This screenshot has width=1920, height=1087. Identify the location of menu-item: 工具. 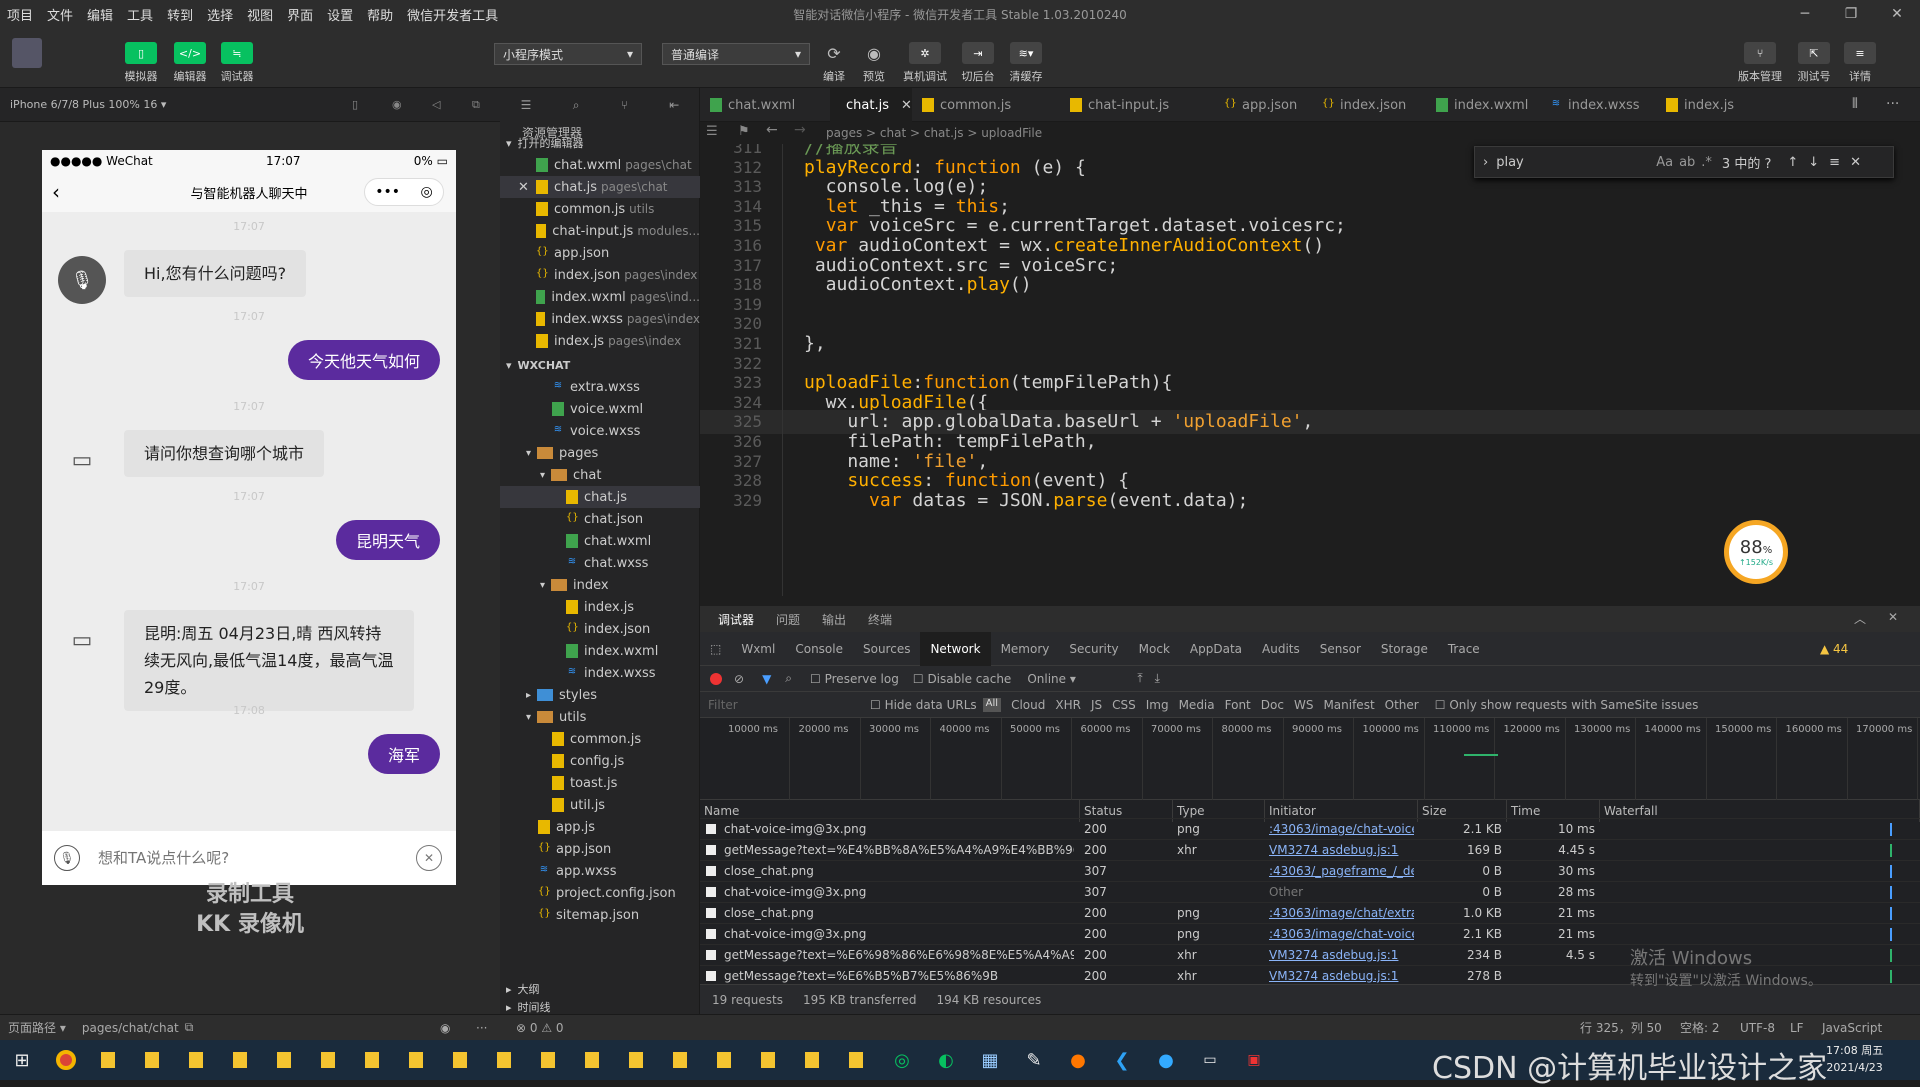
(140, 14).